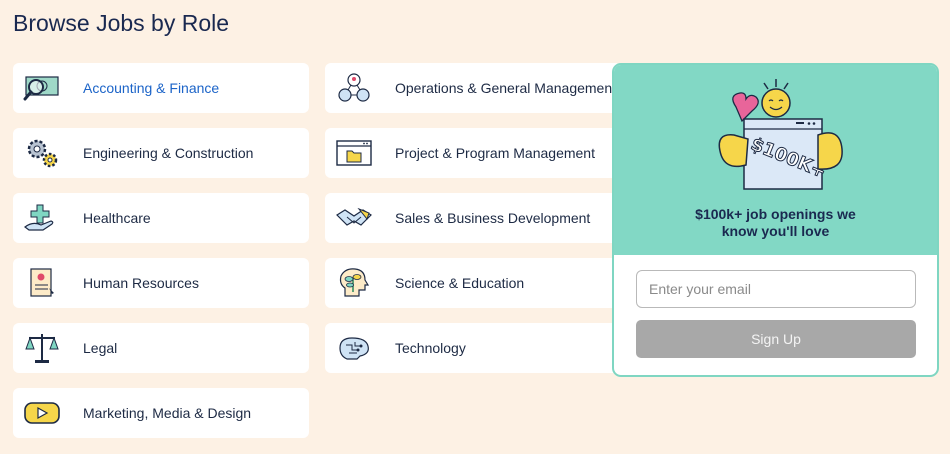 The width and height of the screenshot is (950, 454). What do you see at coordinates (354, 153) in the screenshot?
I see `browser-folder-icon` at bounding box center [354, 153].